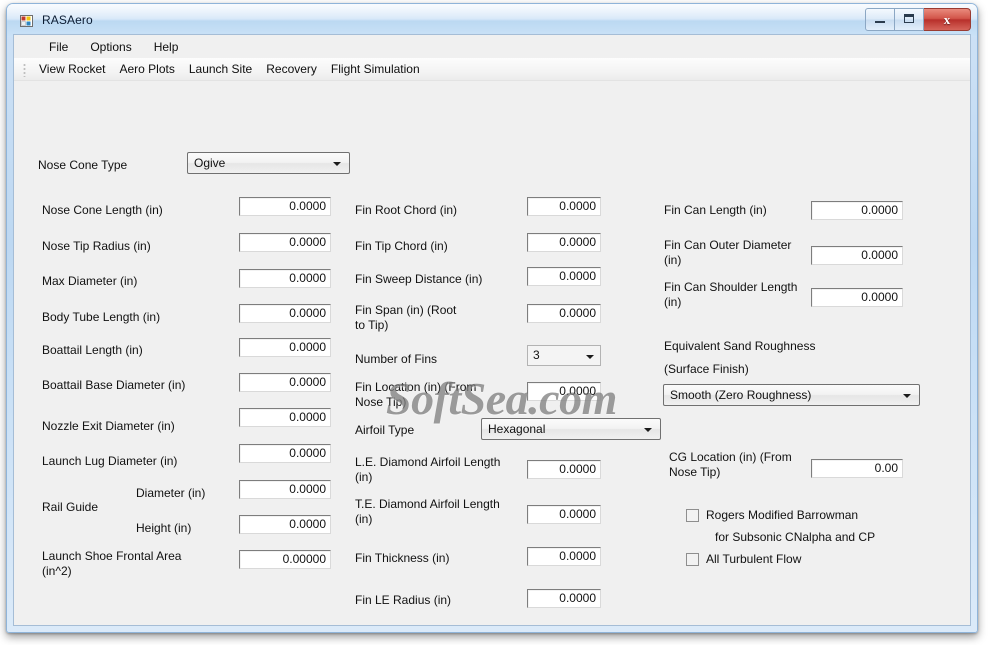 The width and height of the screenshot is (988, 645). Describe the element at coordinates (406, 210) in the screenshot. I see `label-fin-root-chord: Fin Root Chord (in)` at that location.